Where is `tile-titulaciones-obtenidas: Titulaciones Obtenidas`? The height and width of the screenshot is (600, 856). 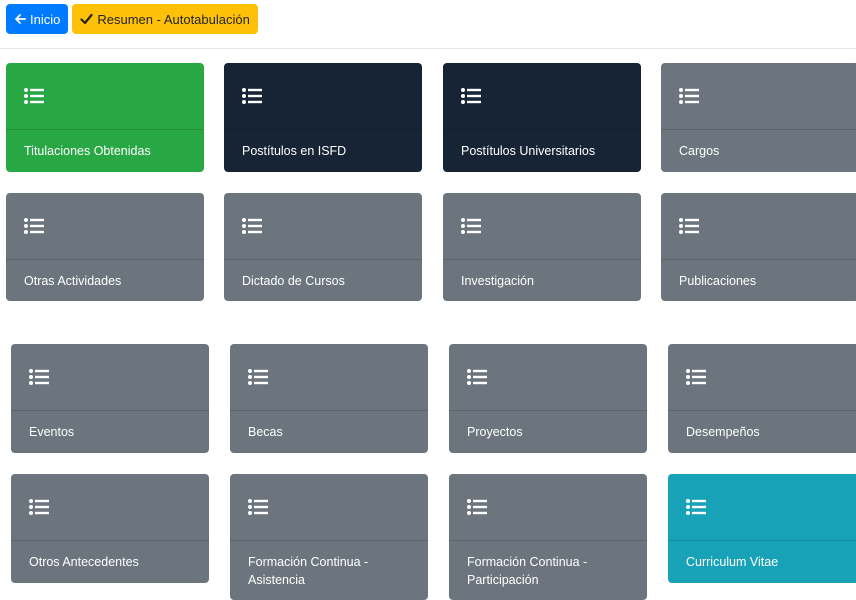 tile-titulaciones-obtenidas: Titulaciones Obtenidas is located at coordinates (105, 117).